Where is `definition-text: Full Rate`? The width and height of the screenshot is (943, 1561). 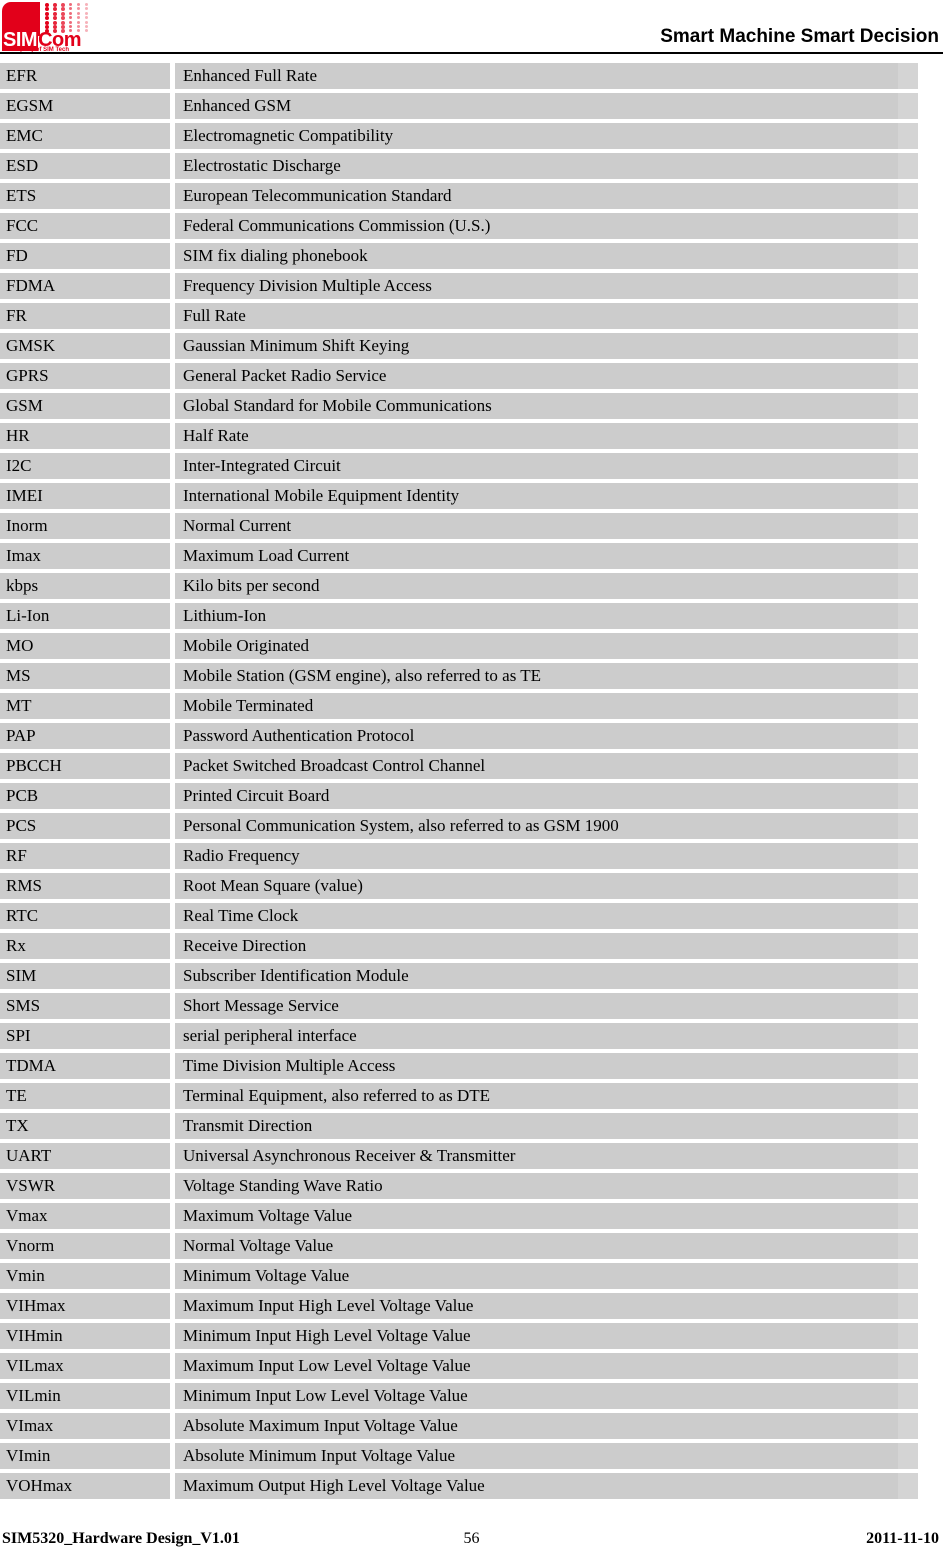
definition-text: Full Rate is located at coordinates (214, 315).